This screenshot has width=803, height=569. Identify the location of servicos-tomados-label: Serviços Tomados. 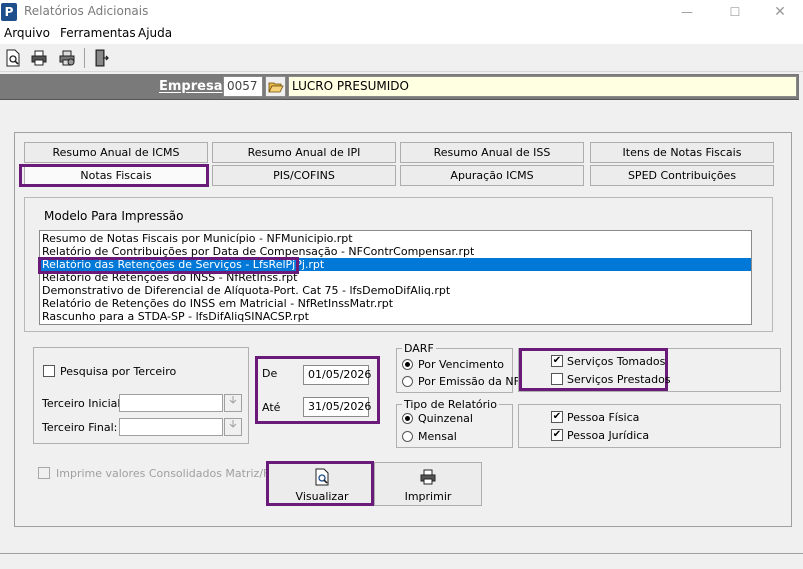
(616, 361).